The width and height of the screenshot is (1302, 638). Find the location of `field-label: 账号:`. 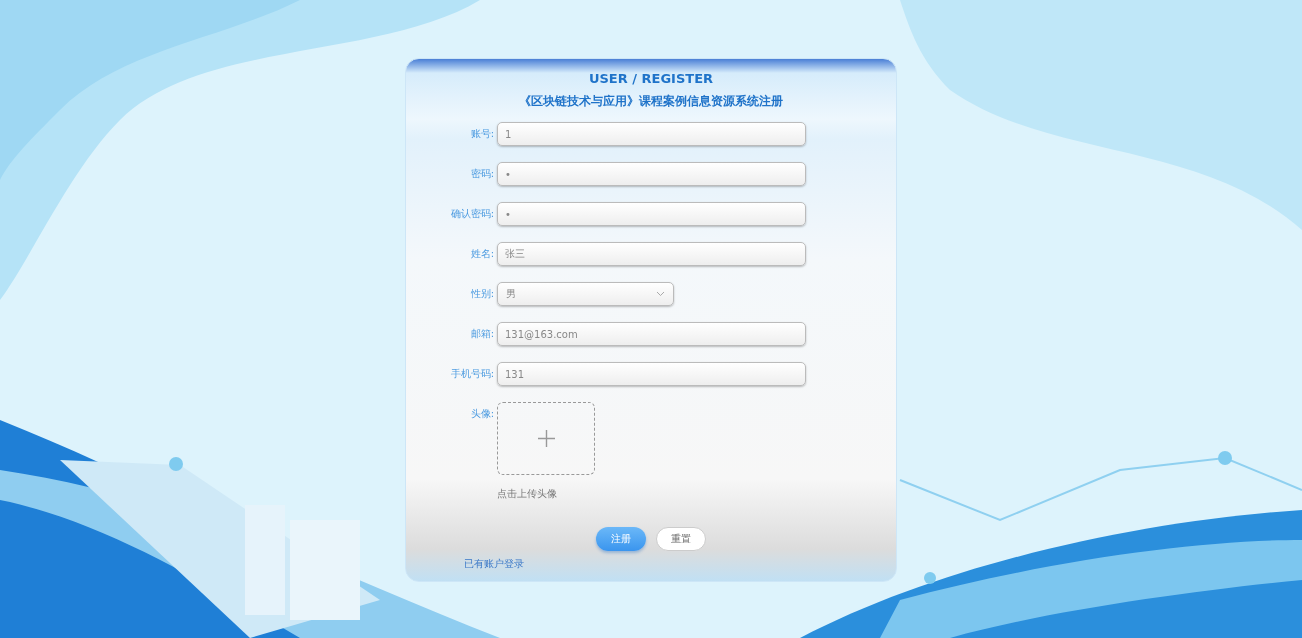

field-label: 账号: is located at coordinates (482, 134).